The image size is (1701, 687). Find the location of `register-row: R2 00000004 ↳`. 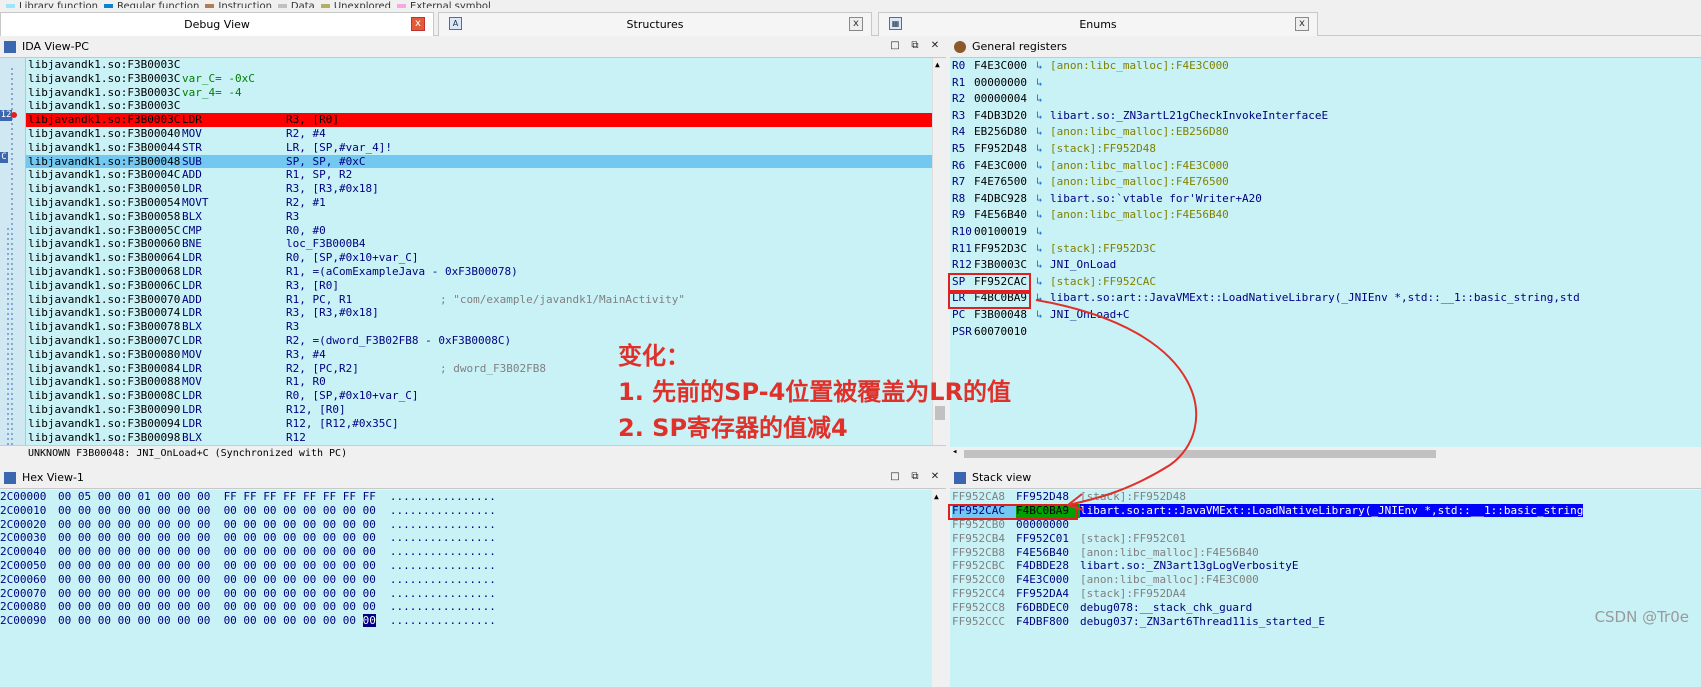

register-row: R2 00000004 ↳ is located at coordinates (1325, 99).